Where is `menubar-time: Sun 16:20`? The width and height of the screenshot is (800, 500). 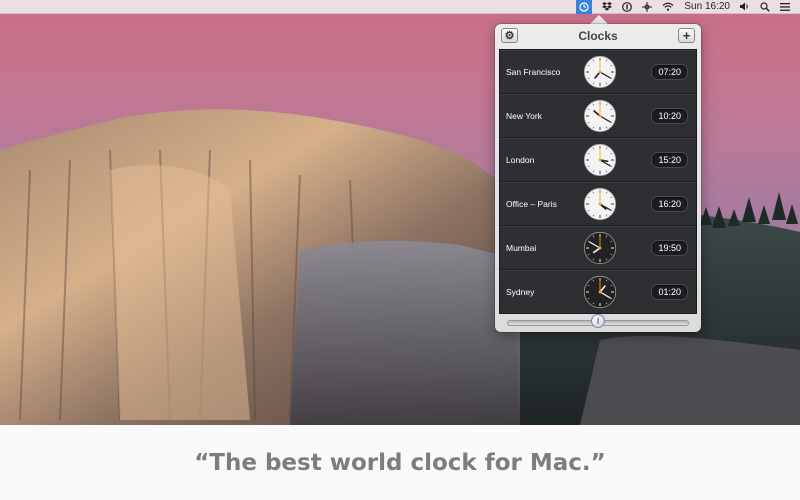
menubar-time: Sun 16:20 is located at coordinates (707, 7).